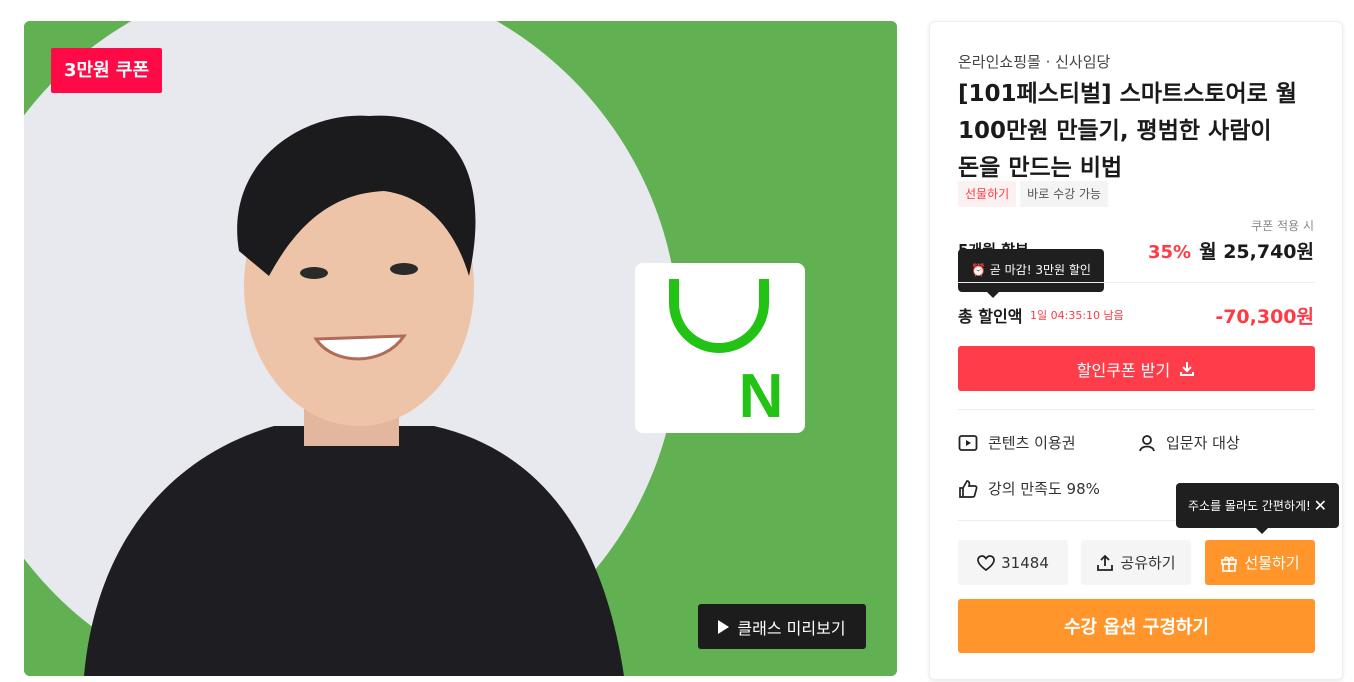 This screenshot has height=682, width=1354. Describe the element at coordinates (1282, 226) in the screenshot. I see `coupon-apply-note: 쿠폰 적용 시` at that location.